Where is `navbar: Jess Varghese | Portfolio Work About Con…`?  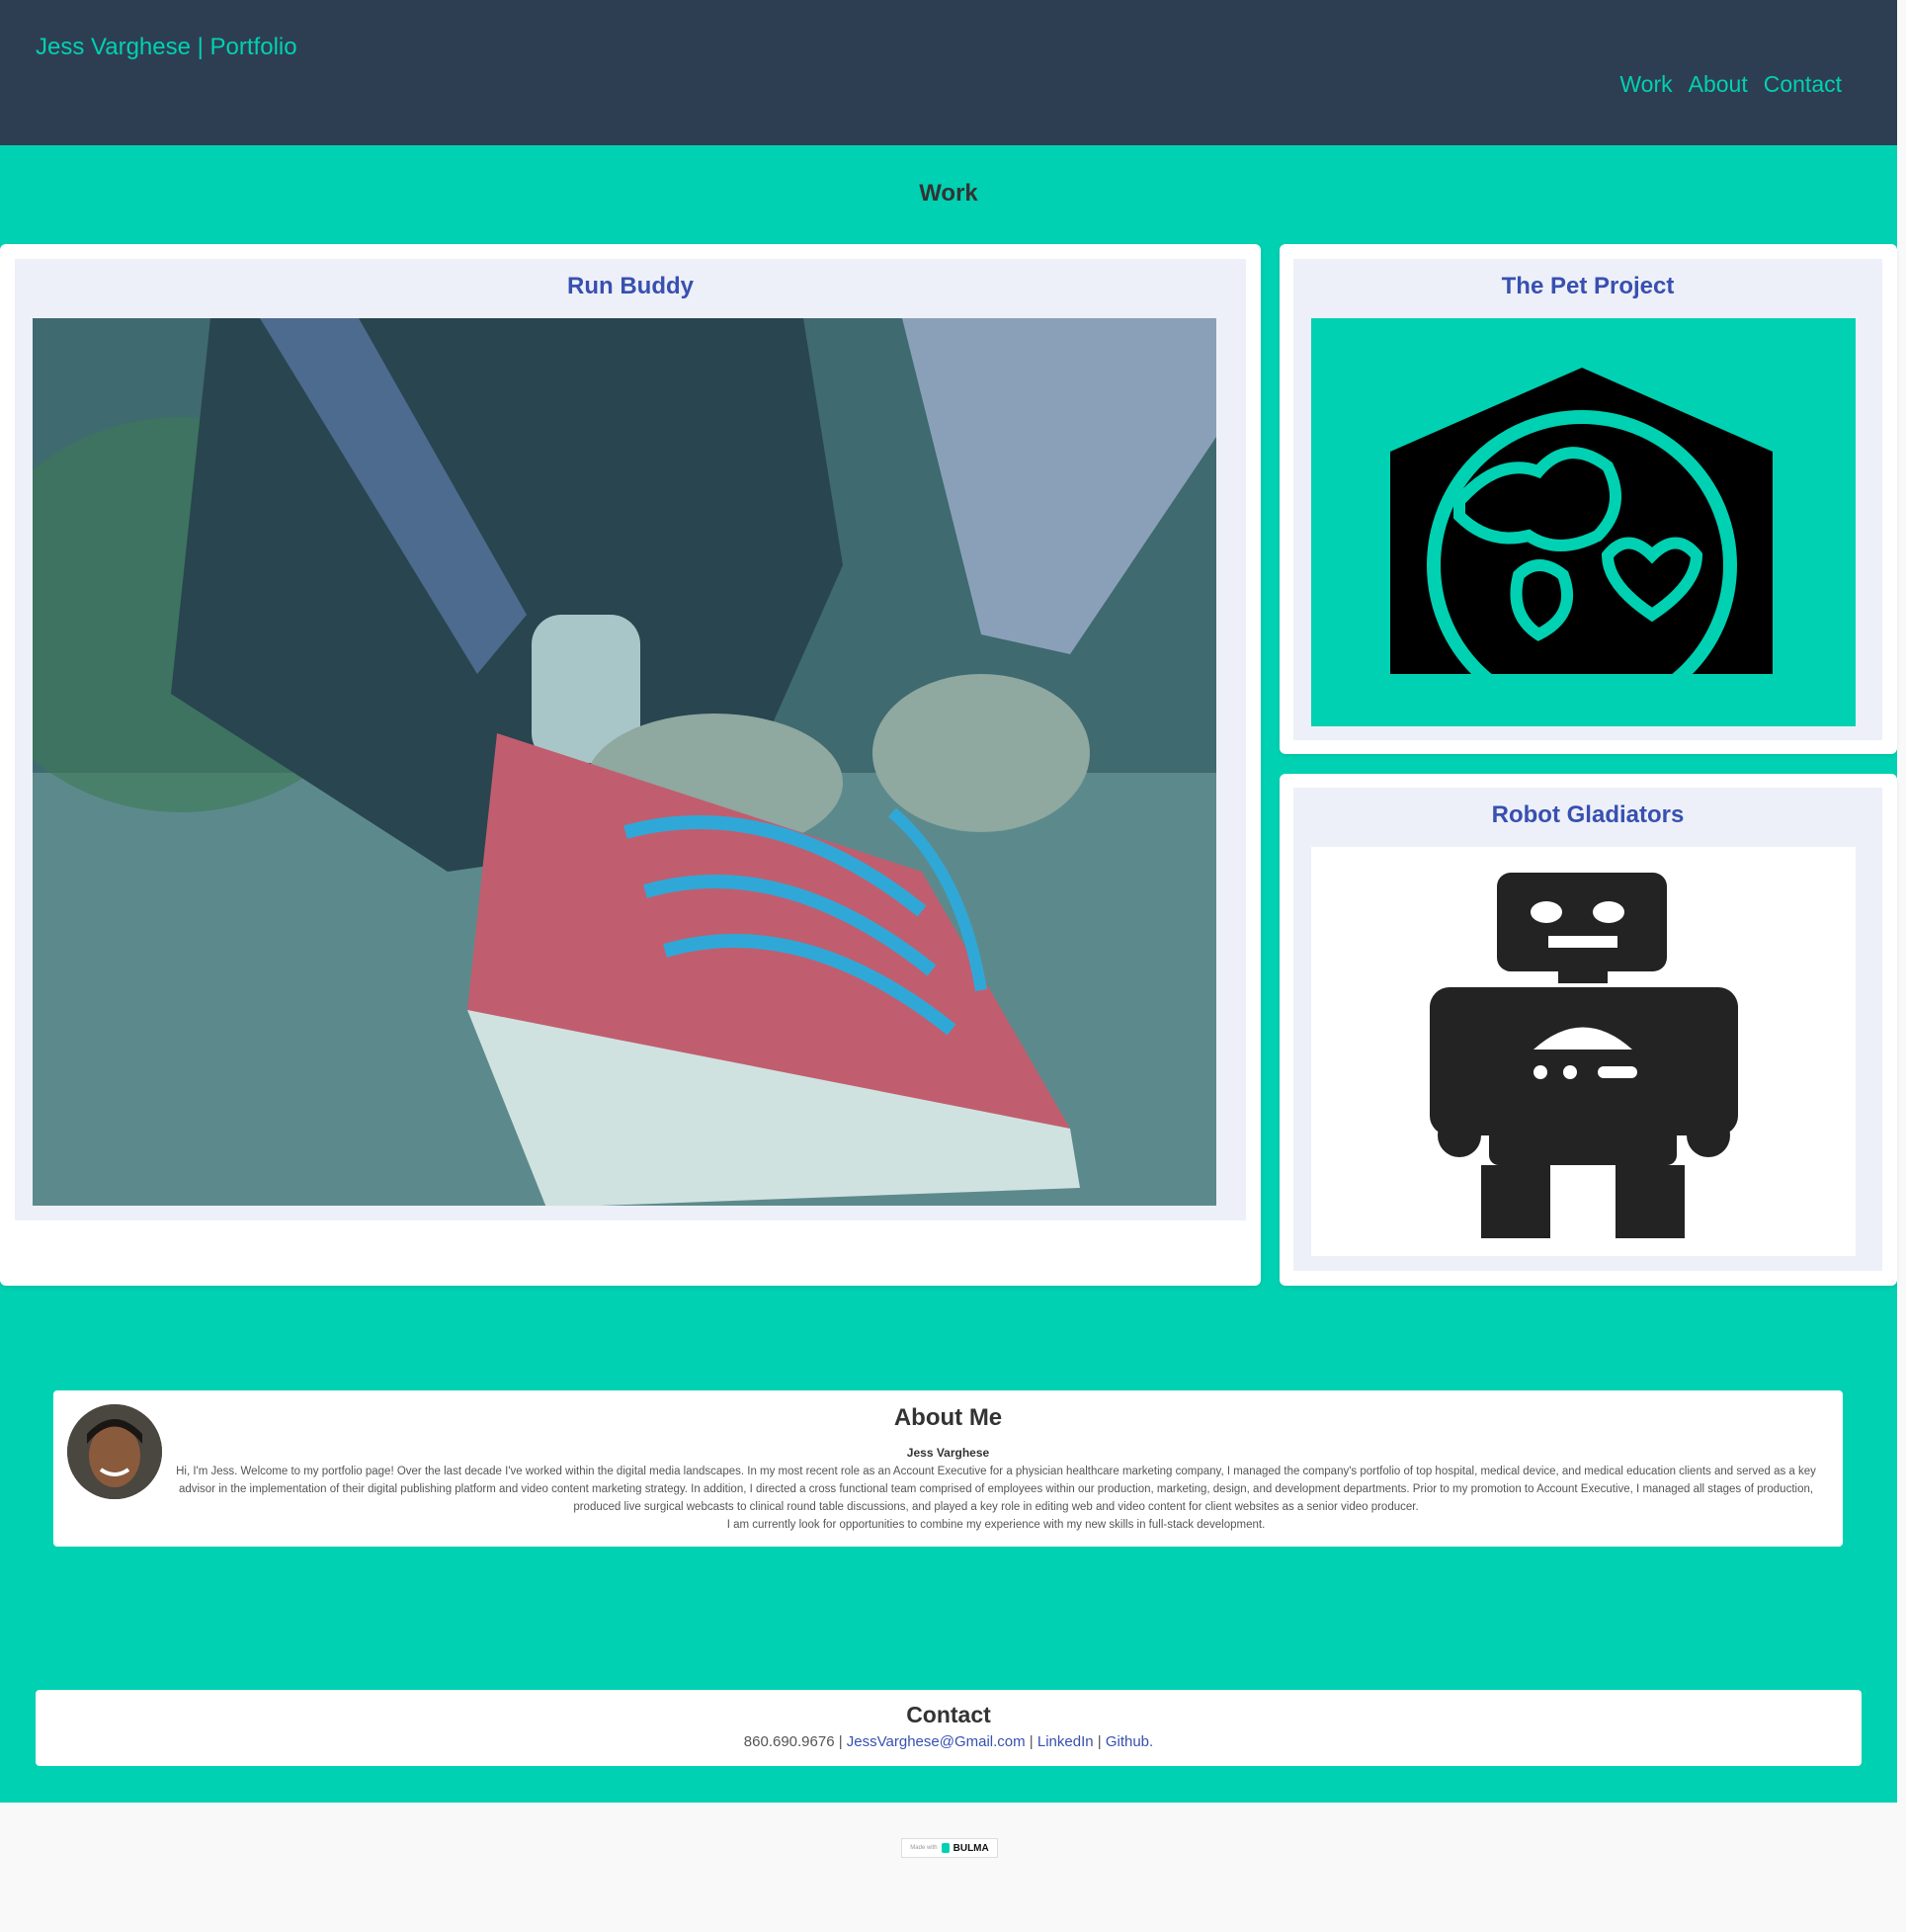
navbar: Jess Varghese | Portfolio Work About Con… is located at coordinates (948, 72).